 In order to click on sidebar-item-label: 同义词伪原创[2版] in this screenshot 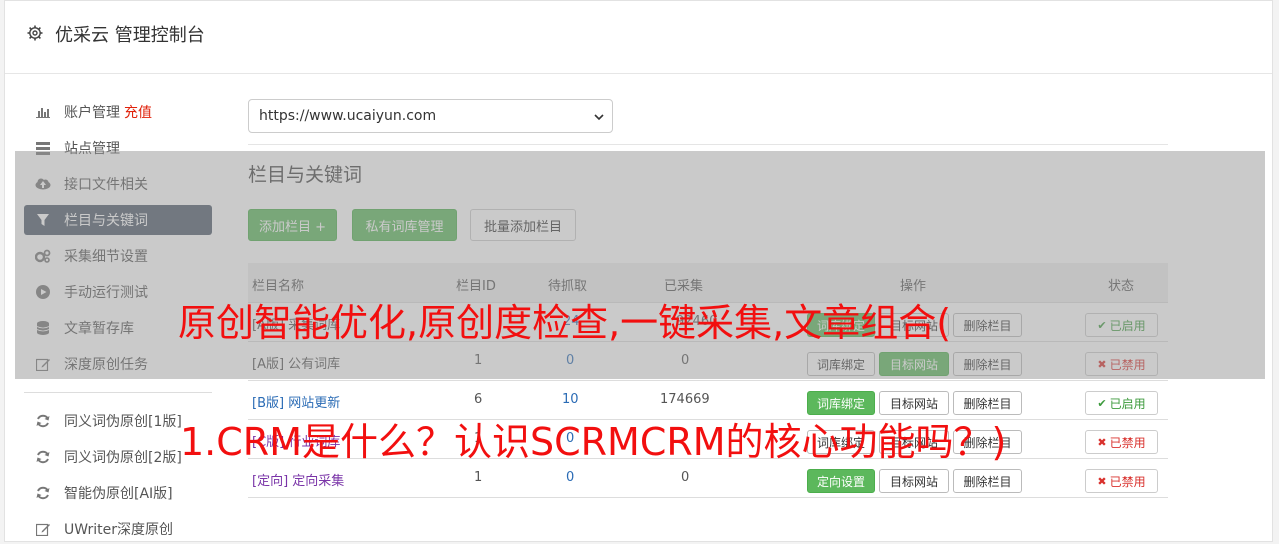, I will do `click(123, 458)`.